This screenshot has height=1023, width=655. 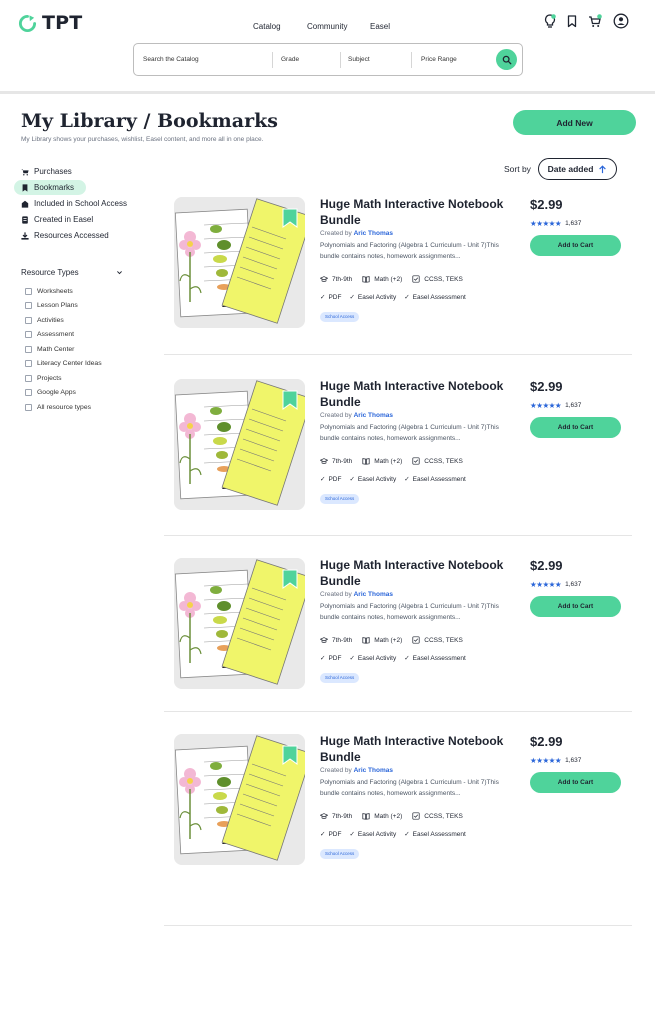 I want to click on nav-easel: Easel, so click(x=380, y=26).